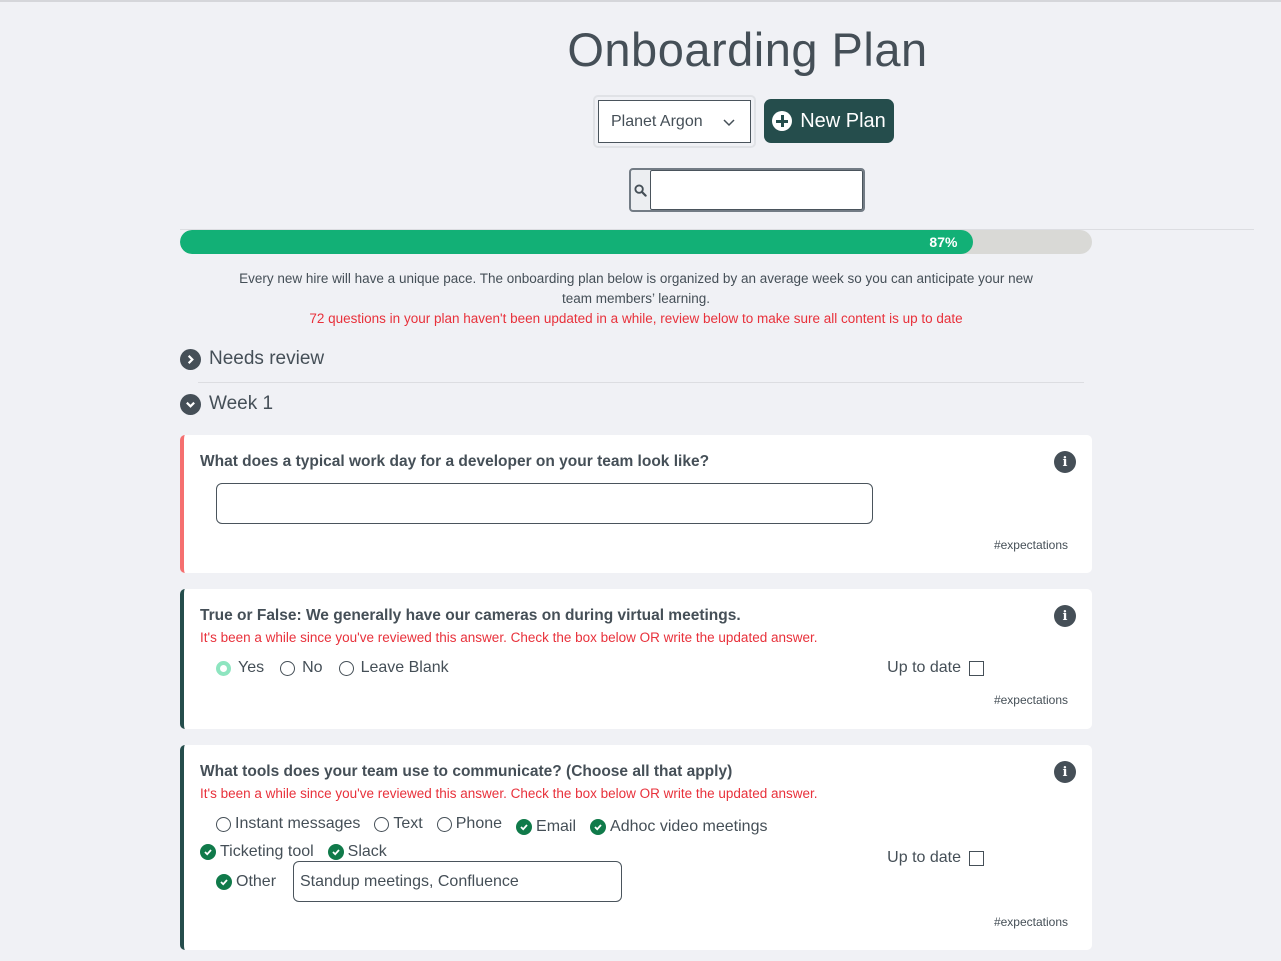 Image resolution: width=1281 pixels, height=961 pixels. I want to click on option-label: Email, so click(556, 826).